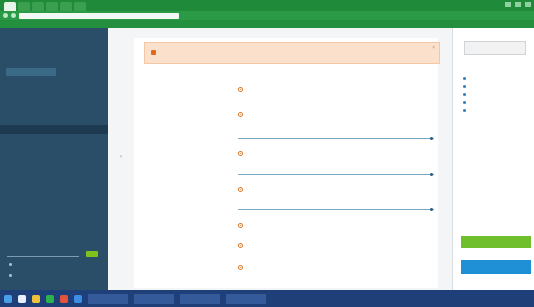 Image resolution: width=534 pixels, height=307 pixels. I want to click on blue-action-button, so click(496, 267).